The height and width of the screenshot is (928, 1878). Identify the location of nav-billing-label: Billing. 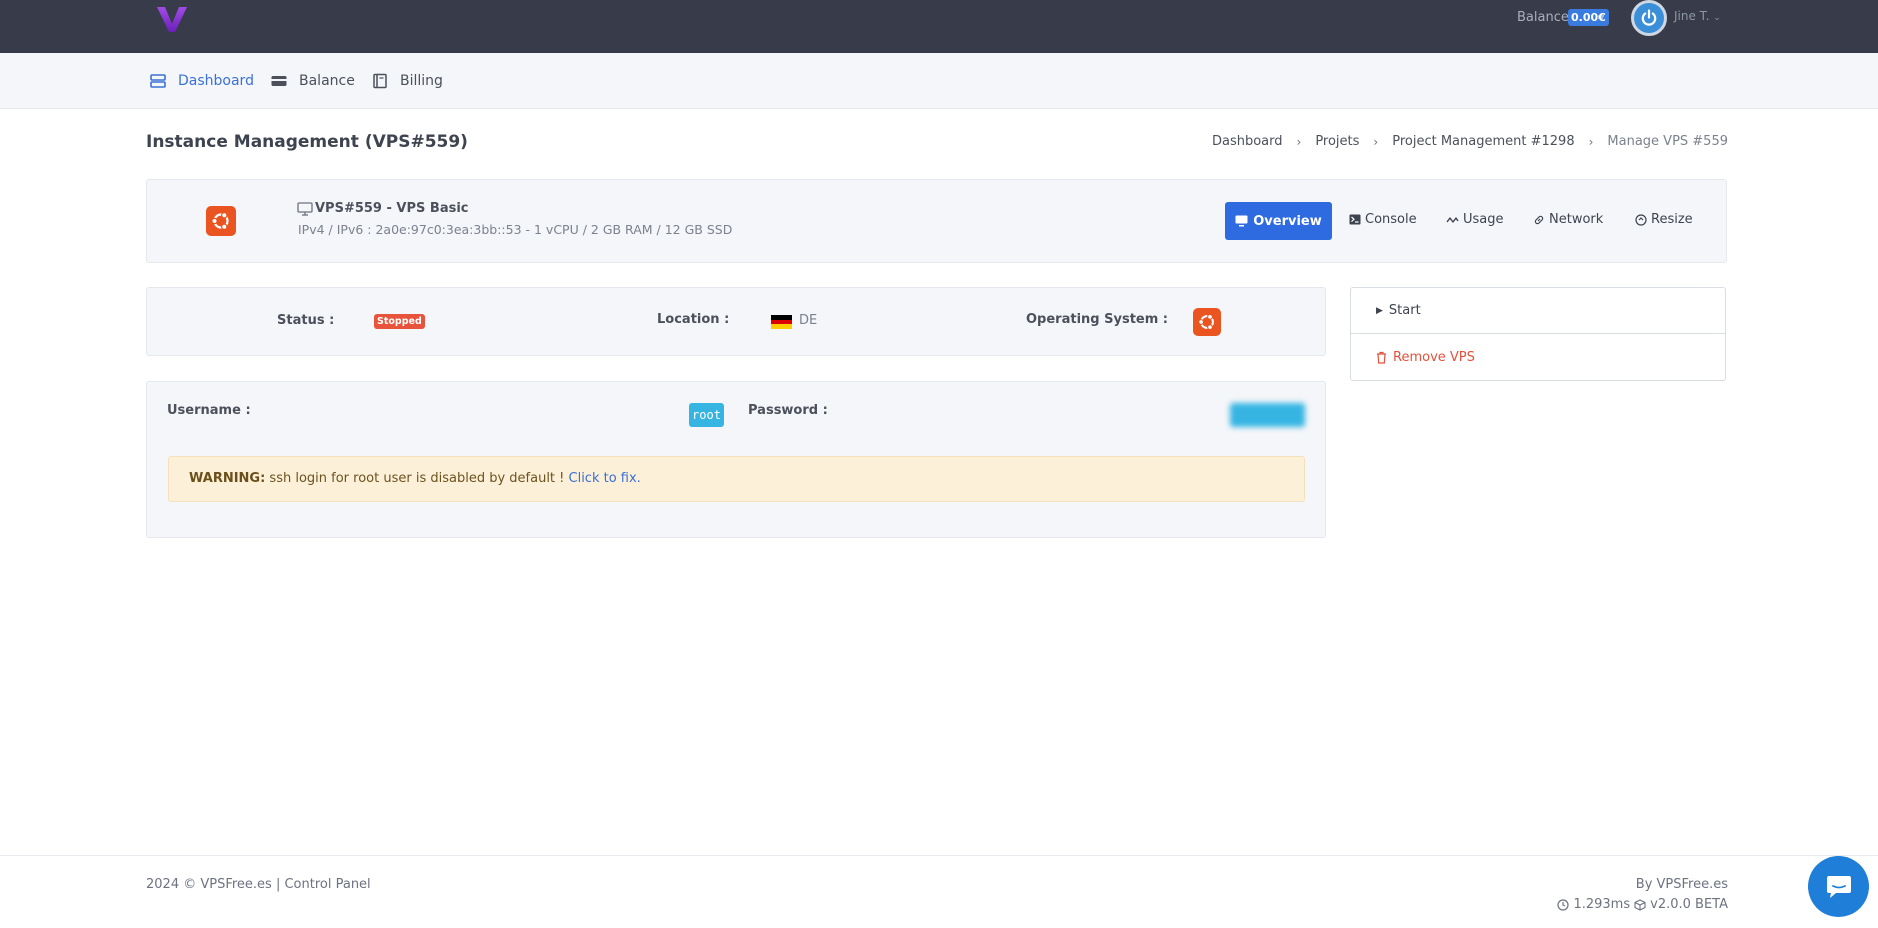
(421, 81).